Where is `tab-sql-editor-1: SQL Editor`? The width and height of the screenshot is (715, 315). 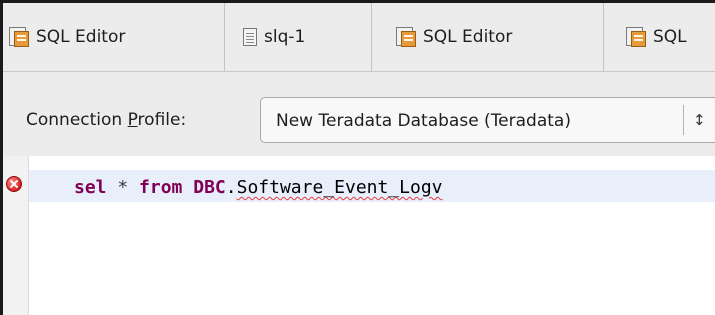
tab-sql-editor-1: SQL Editor is located at coordinates (114, 37).